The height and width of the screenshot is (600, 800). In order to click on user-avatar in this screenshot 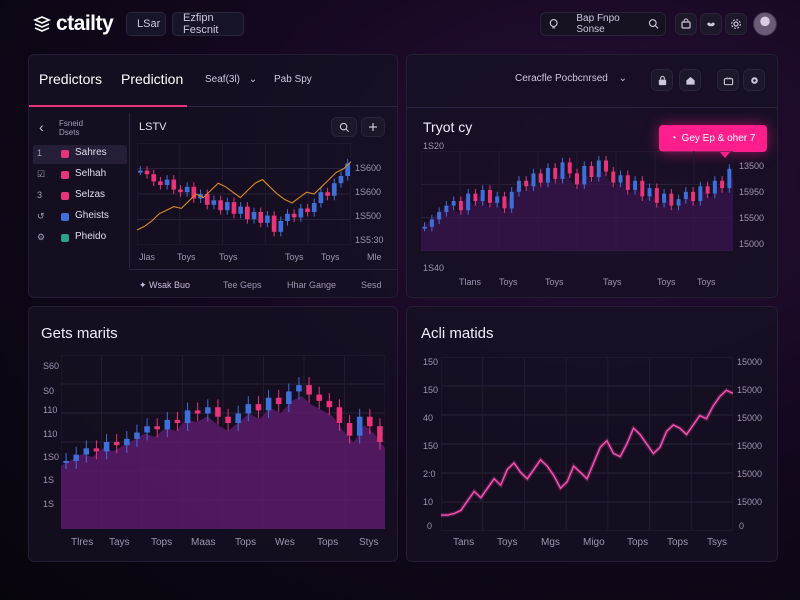, I will do `click(765, 24)`.